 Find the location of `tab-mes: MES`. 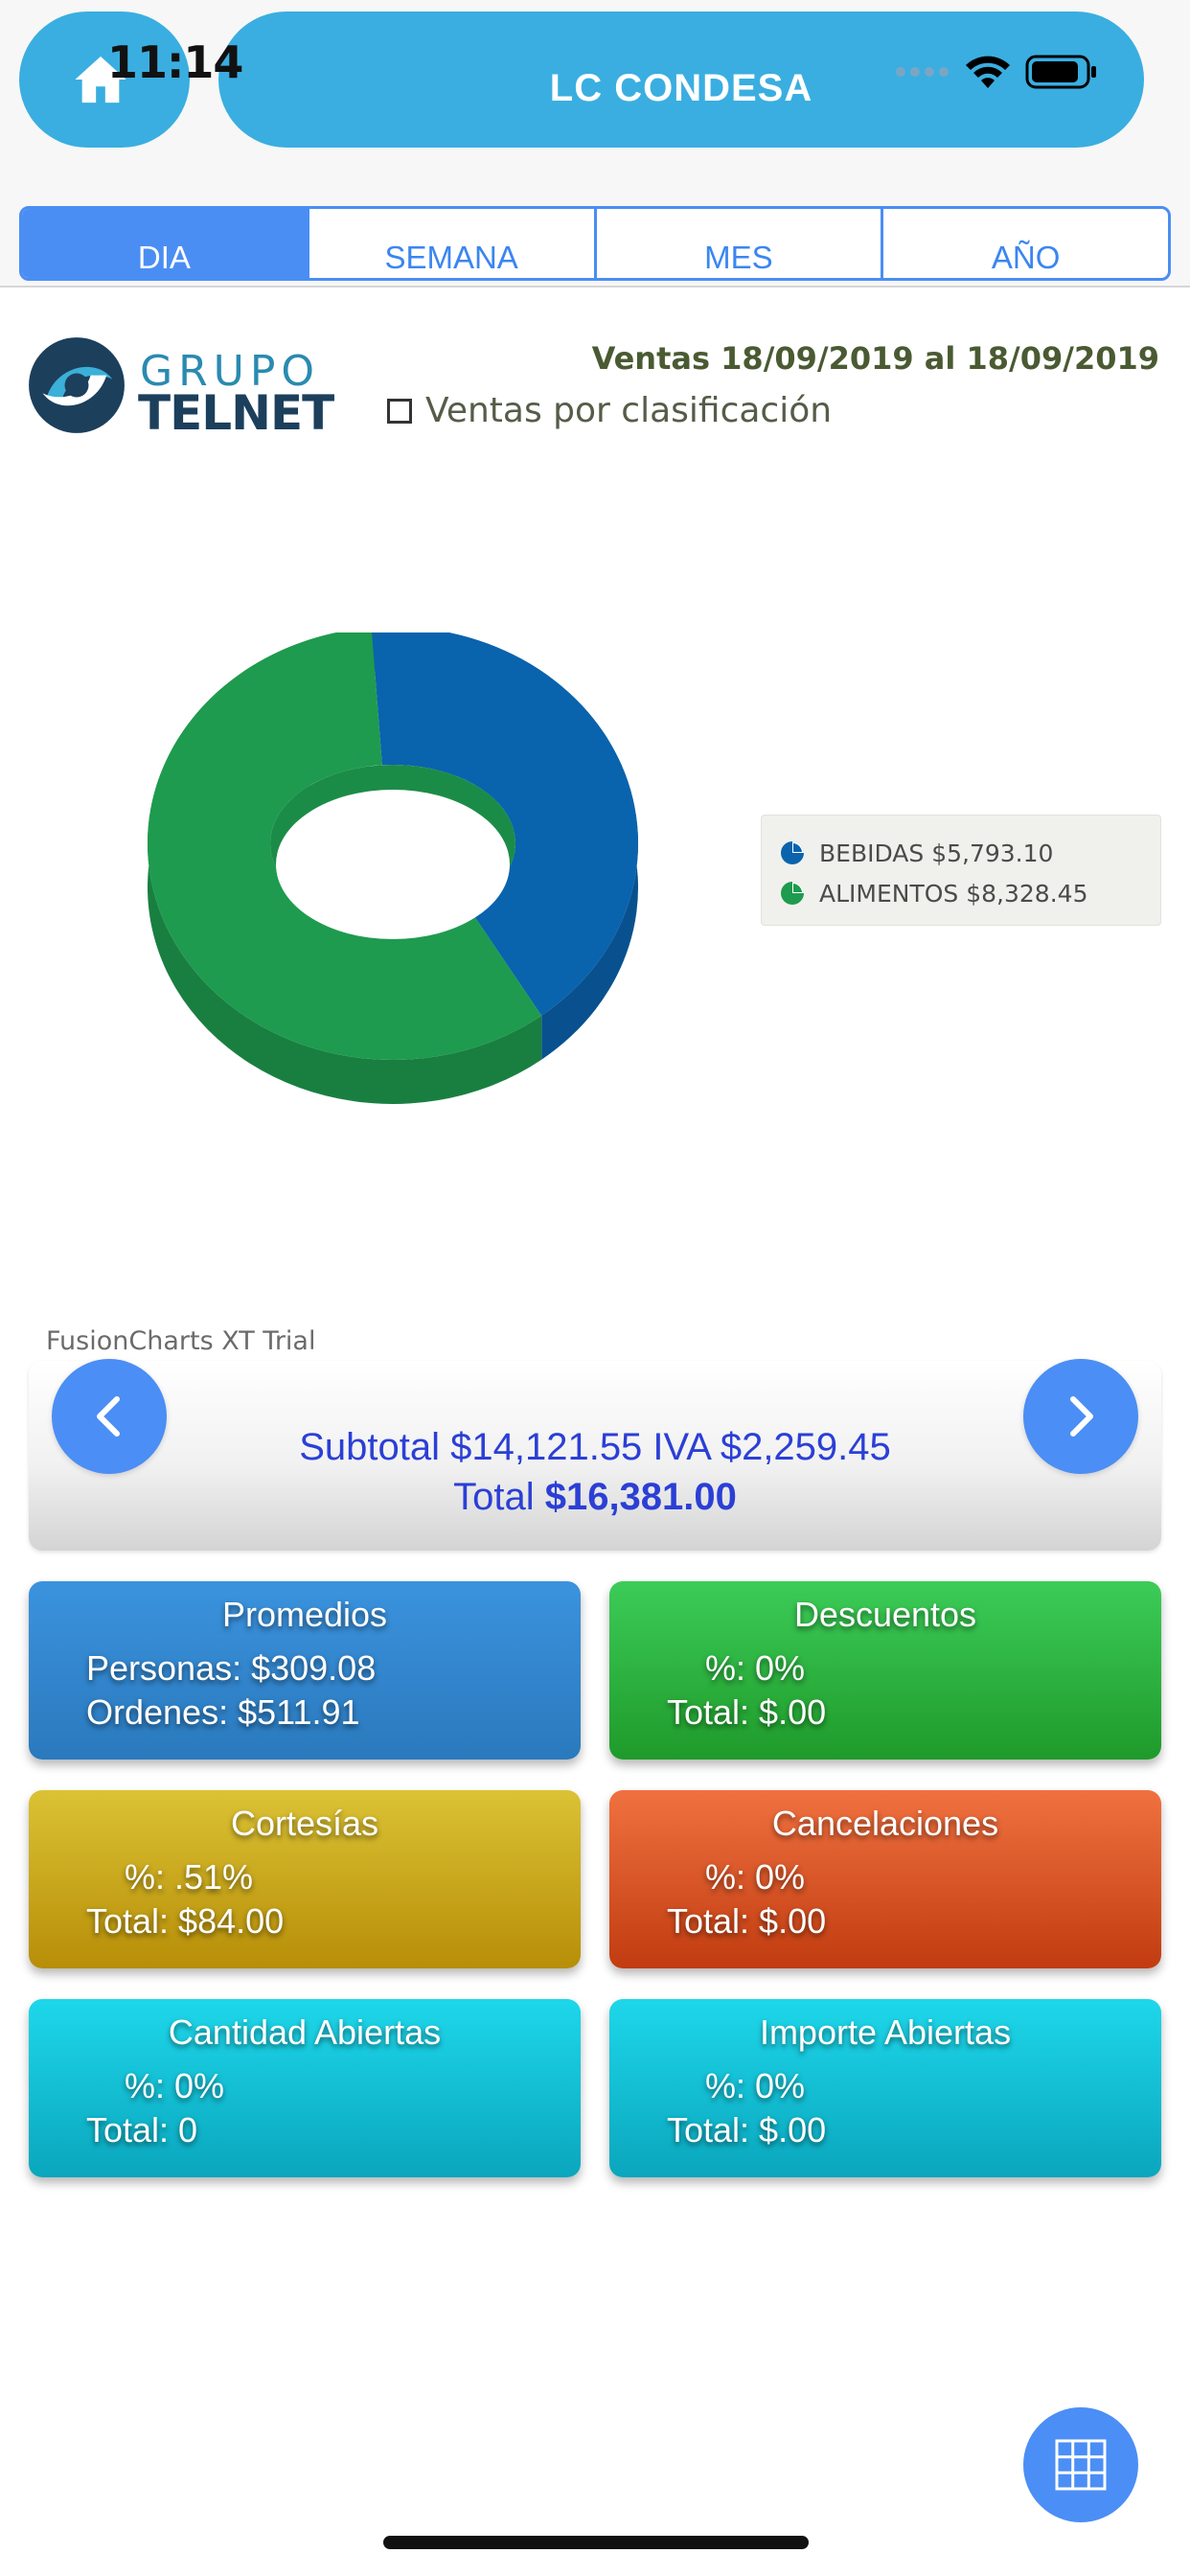

tab-mes: MES is located at coordinates (741, 243).